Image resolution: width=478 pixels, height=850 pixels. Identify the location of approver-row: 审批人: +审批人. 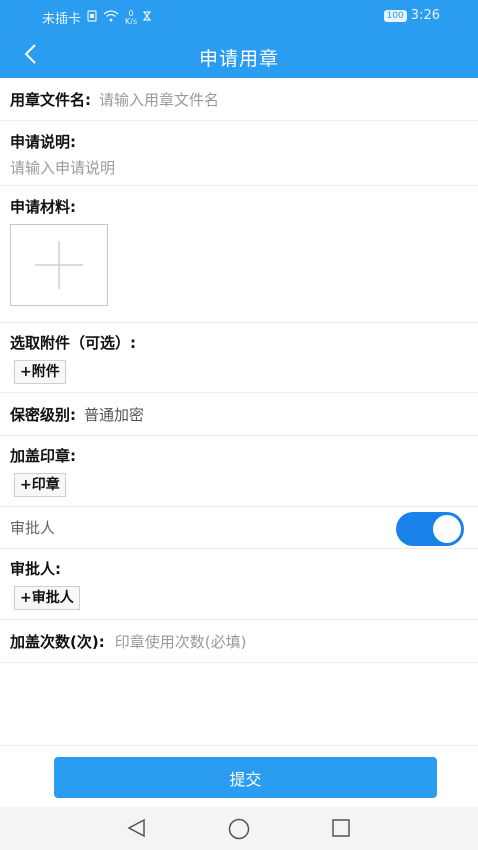
(239, 584).